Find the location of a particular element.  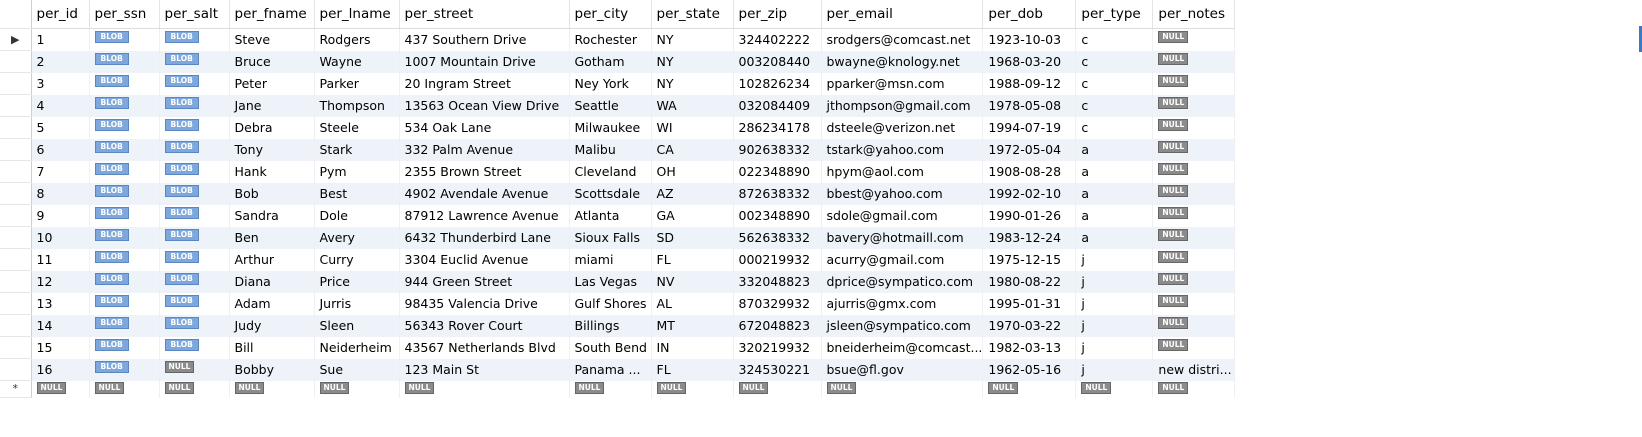

cell-per-state: WA is located at coordinates (692, 105).